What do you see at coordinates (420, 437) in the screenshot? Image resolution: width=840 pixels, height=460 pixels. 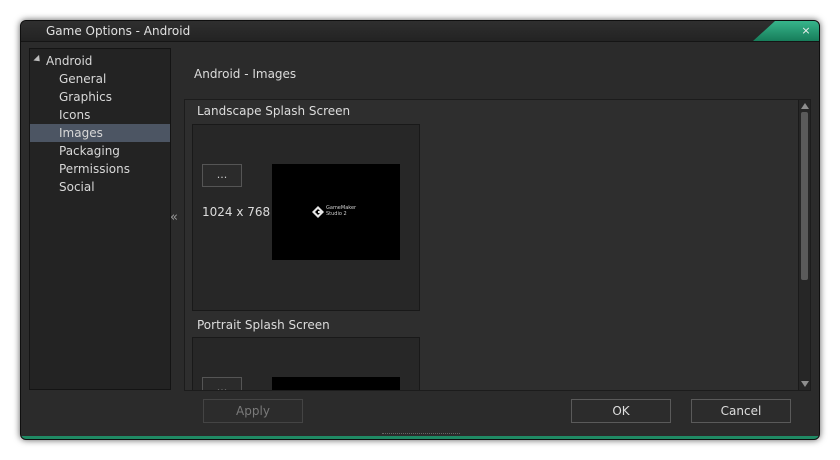 I see `window-accent-border` at bounding box center [420, 437].